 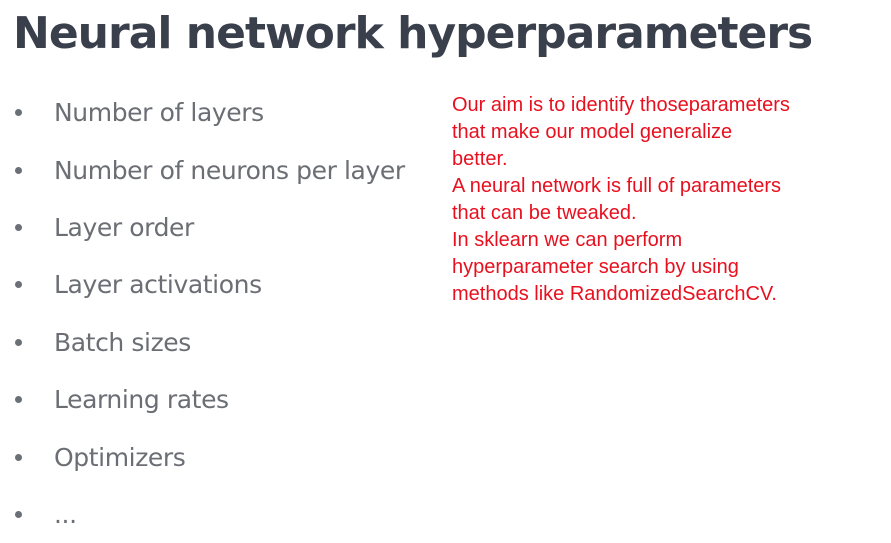 What do you see at coordinates (595, 267) in the screenshot?
I see `note-line: hyperparameter search by using` at bounding box center [595, 267].